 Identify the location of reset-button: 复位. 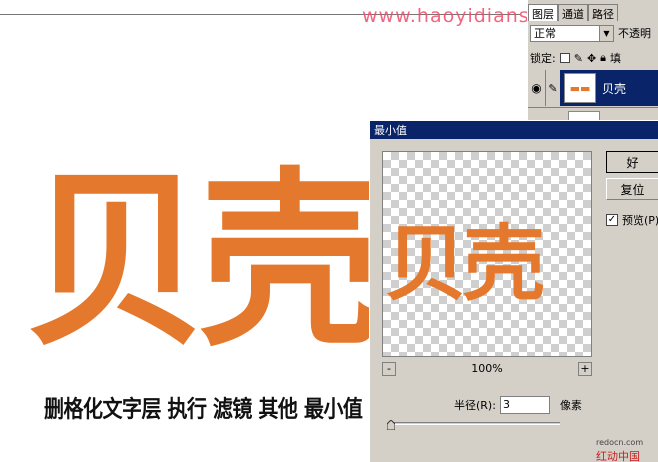
(632, 189).